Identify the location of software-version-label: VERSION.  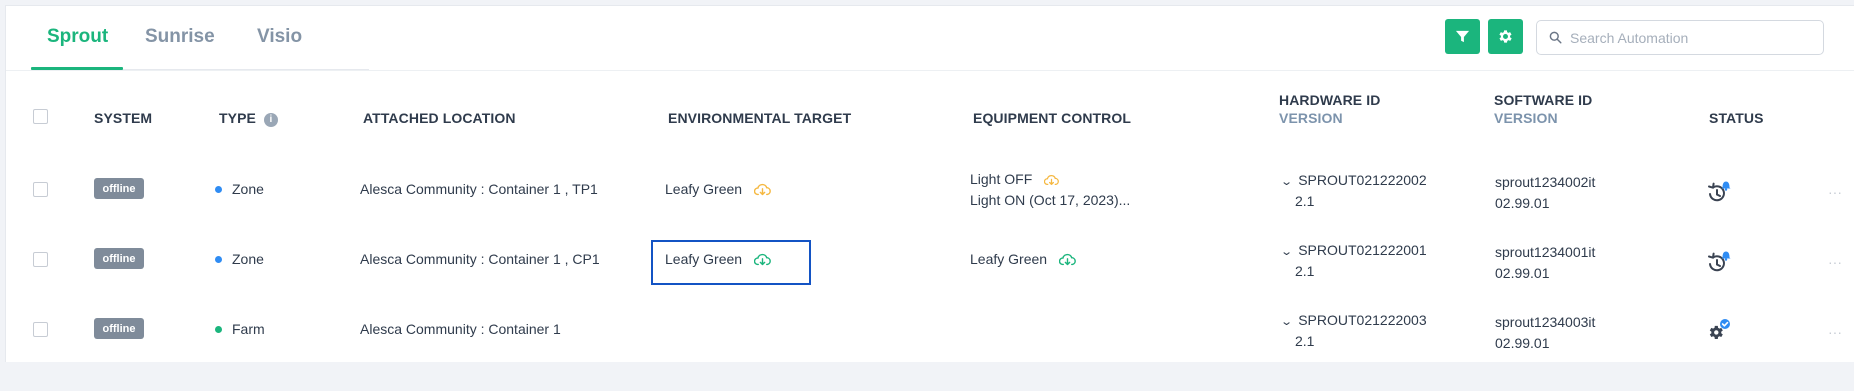
(1526, 118).